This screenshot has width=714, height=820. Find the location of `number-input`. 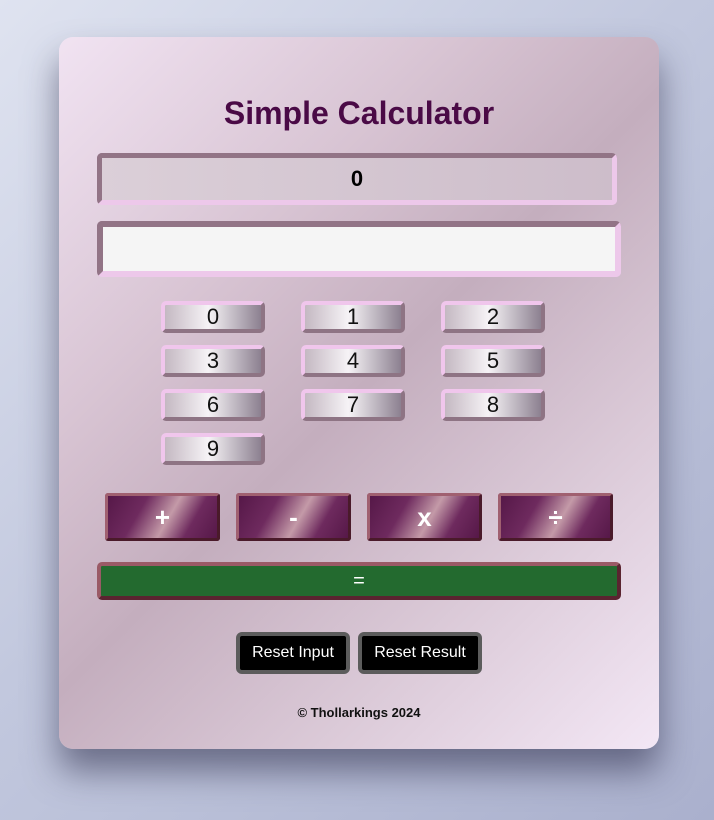

number-input is located at coordinates (359, 249).